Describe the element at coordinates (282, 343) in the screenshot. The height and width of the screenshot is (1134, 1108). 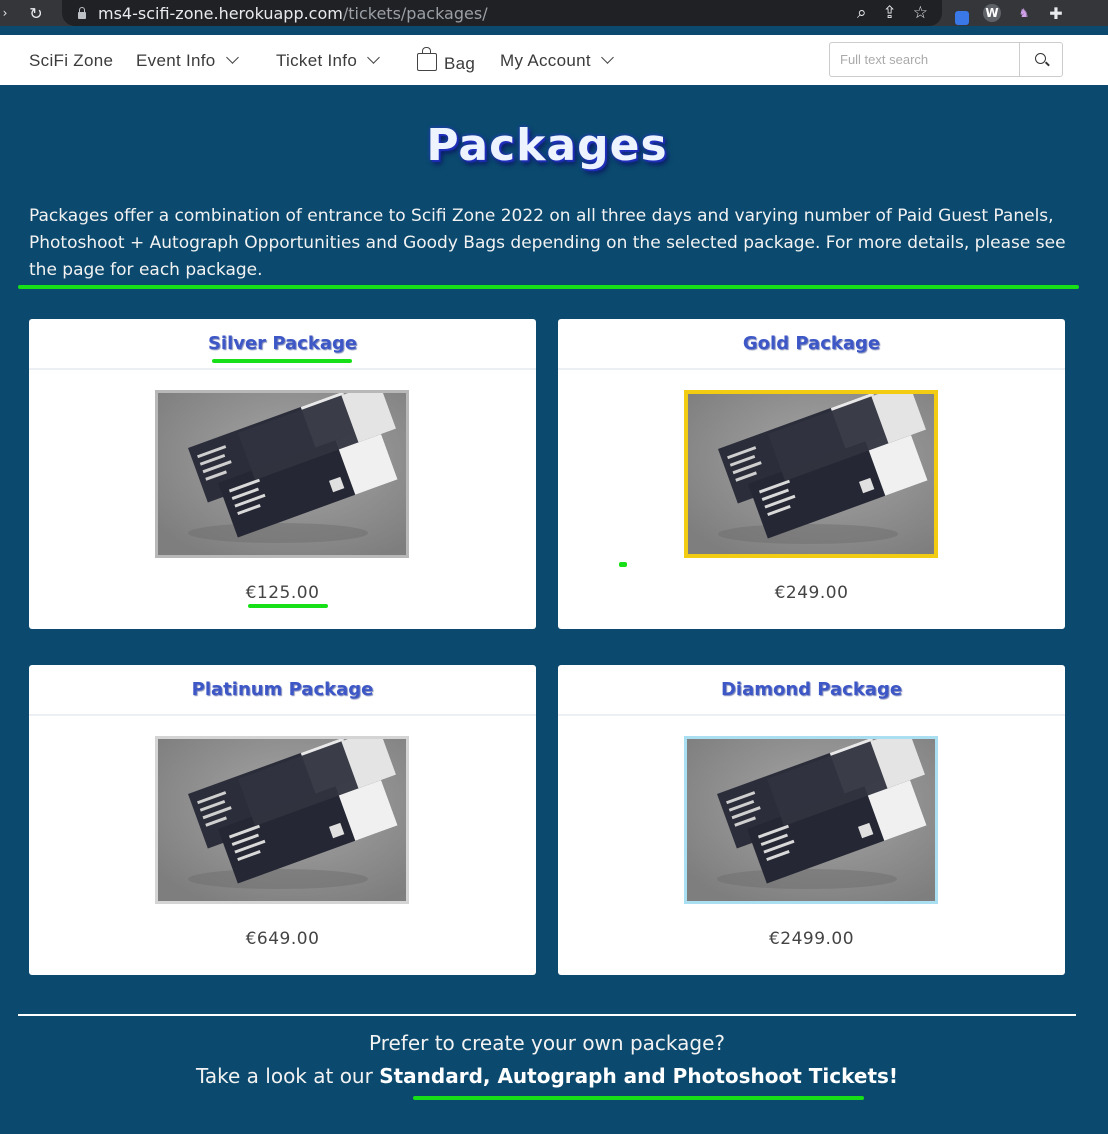
I see `package-title: Silver Package` at that location.